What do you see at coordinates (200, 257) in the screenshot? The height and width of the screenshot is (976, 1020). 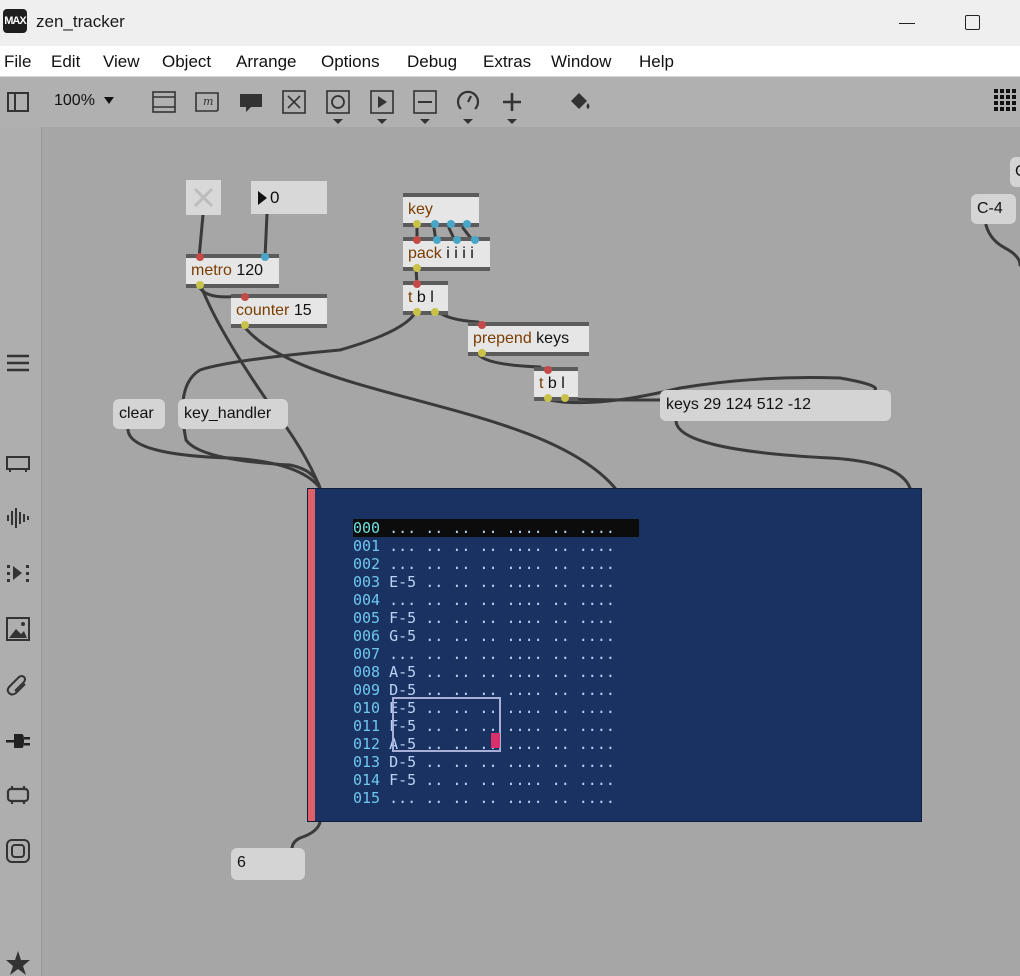 I see `metro-inlet-left` at bounding box center [200, 257].